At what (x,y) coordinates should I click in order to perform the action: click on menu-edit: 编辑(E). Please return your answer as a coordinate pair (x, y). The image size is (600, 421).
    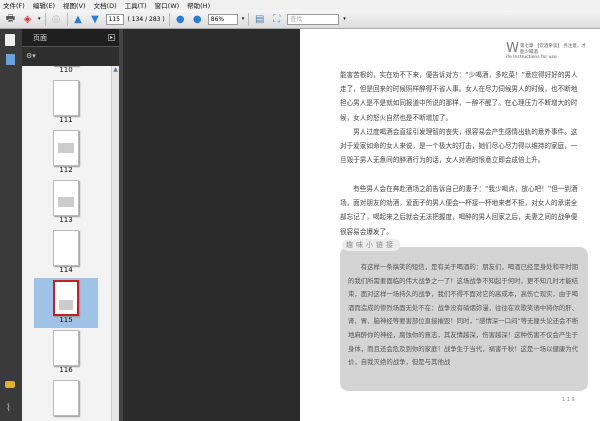
    Looking at the image, I should click on (44, 5).